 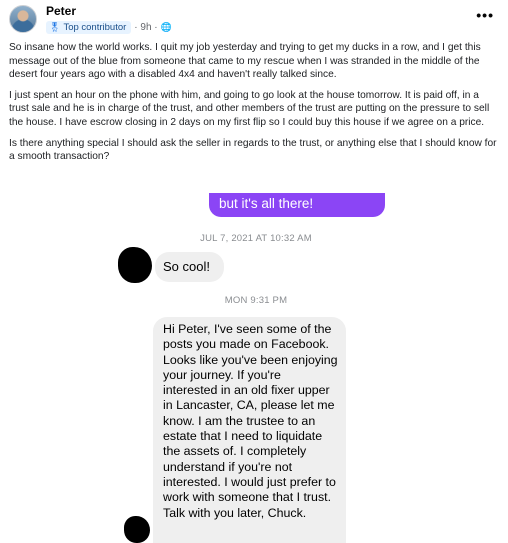 What do you see at coordinates (189, 267) in the screenshot?
I see `incoming-message-bubble: So cool!` at bounding box center [189, 267].